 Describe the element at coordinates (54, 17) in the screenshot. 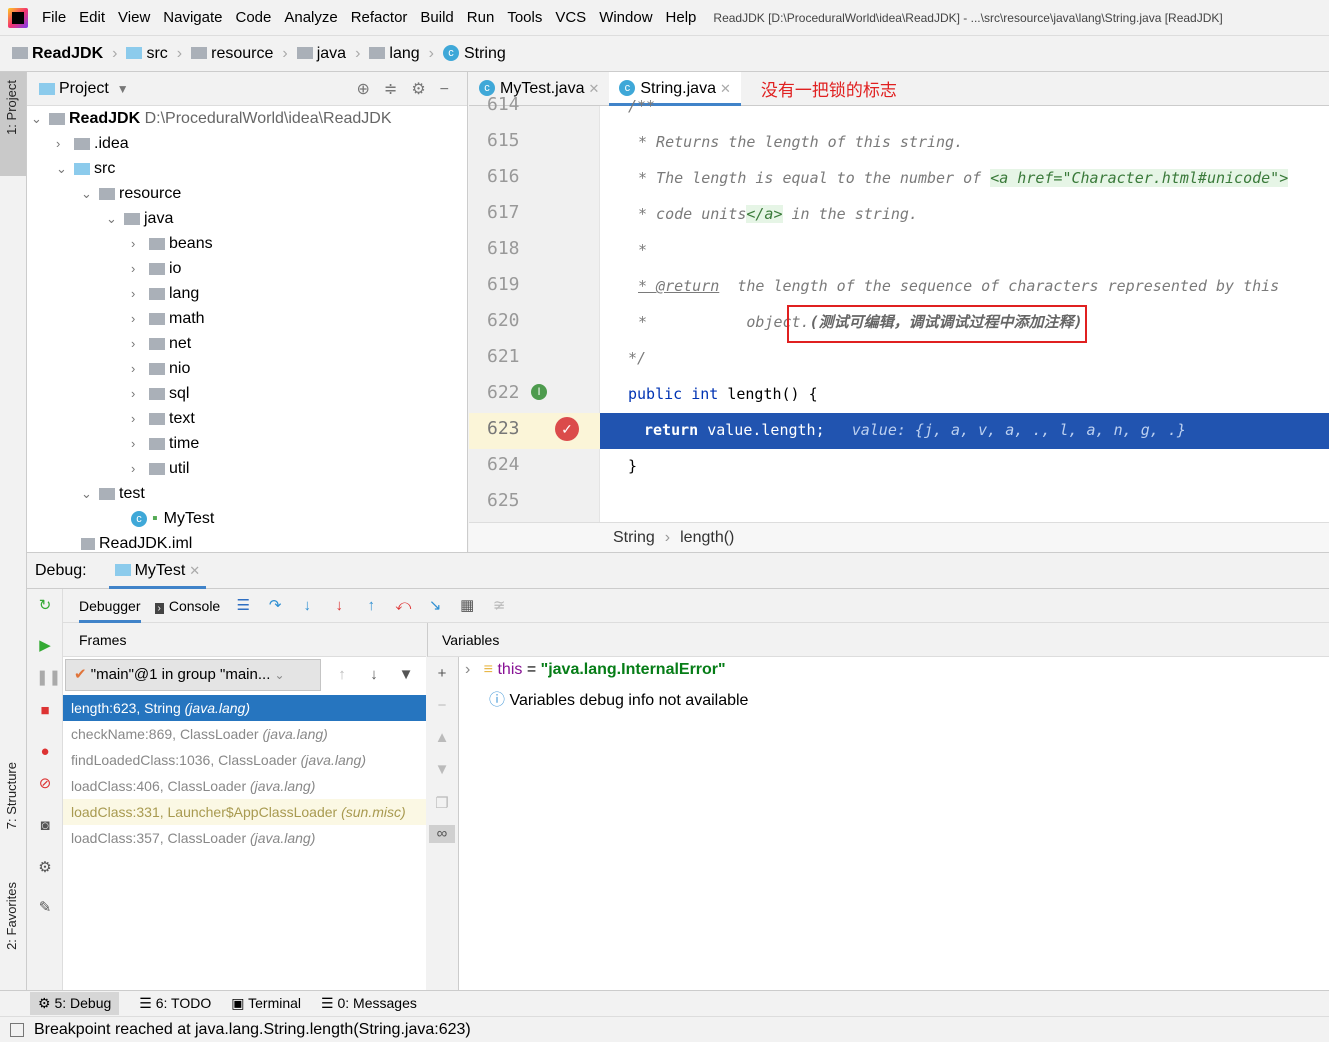

I see `menu-file: File` at that location.